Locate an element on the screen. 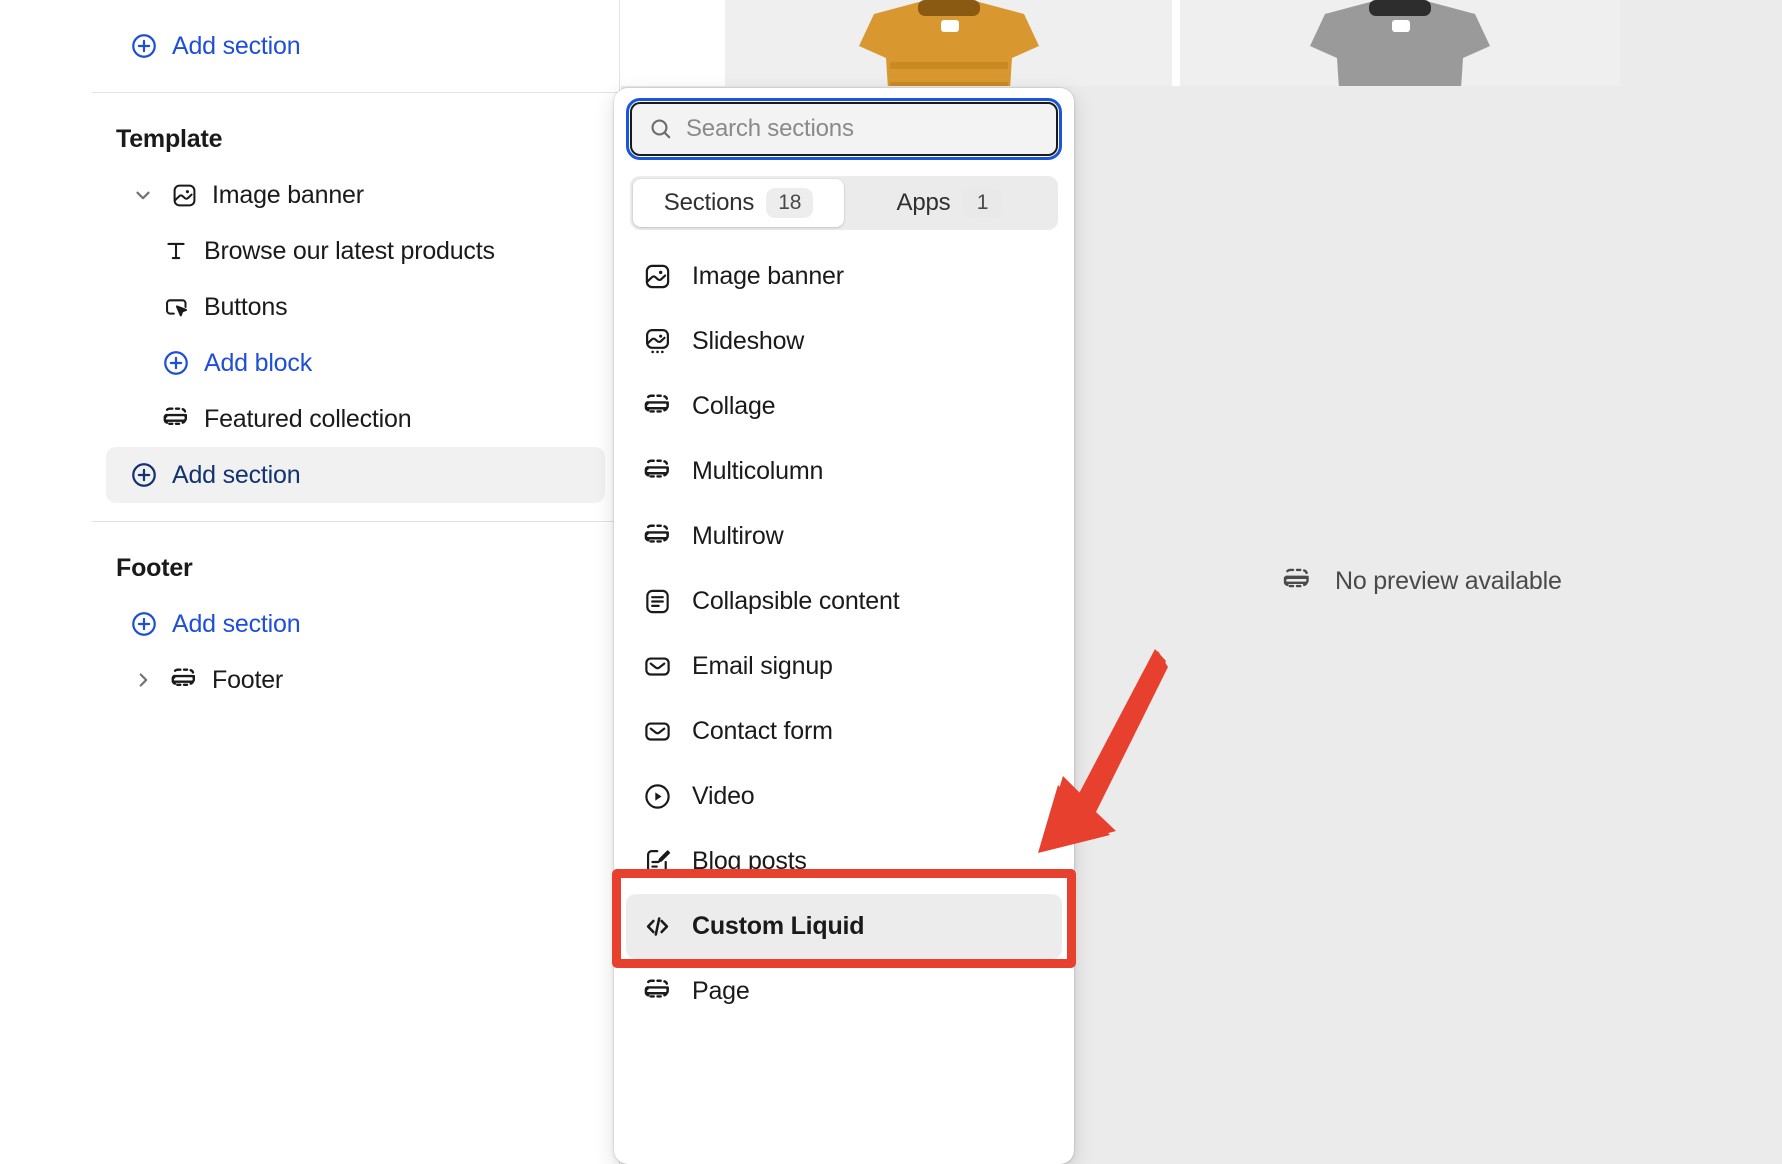  footer-add-section-label: Add section is located at coordinates (236, 623).